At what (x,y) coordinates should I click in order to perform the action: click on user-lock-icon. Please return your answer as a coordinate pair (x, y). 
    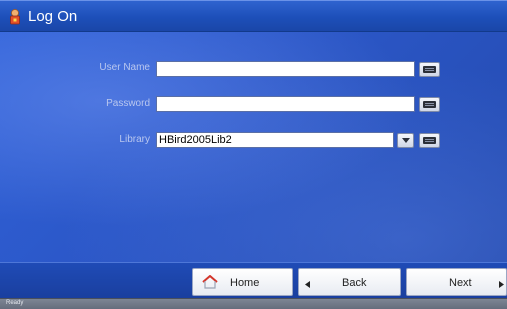
    Looking at the image, I should click on (15, 17).